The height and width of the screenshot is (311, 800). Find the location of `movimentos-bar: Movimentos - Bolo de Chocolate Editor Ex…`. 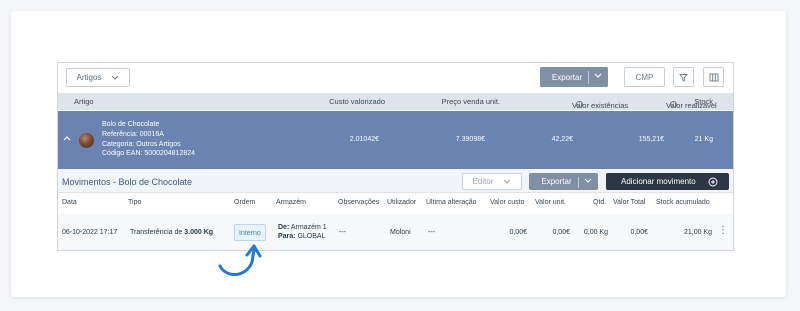

movimentos-bar: Movimentos - Bolo de Chocolate Editor Ex… is located at coordinates (395, 181).